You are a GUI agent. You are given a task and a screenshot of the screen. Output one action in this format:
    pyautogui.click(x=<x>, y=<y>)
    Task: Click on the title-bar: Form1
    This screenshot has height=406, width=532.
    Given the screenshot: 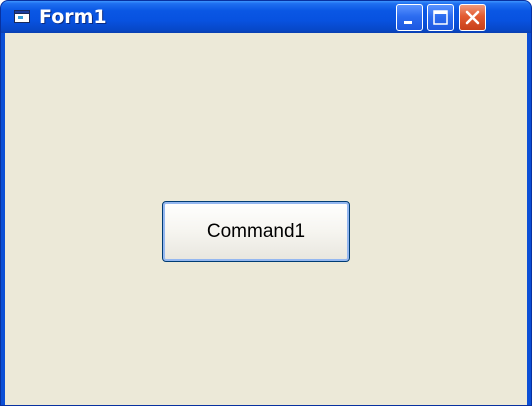 What is the action you would take?
    pyautogui.click(x=266, y=17)
    